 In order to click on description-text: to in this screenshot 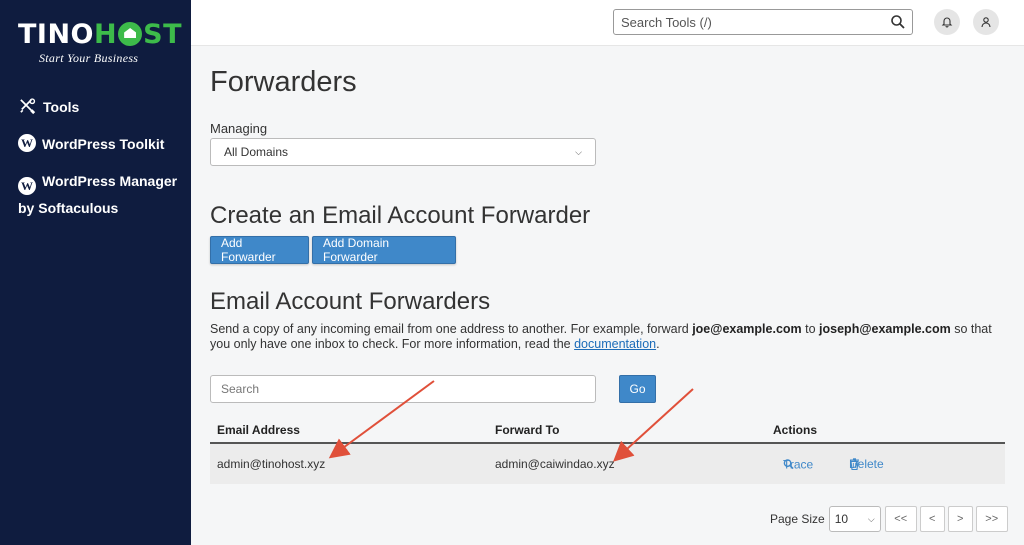, I will do `click(810, 329)`.